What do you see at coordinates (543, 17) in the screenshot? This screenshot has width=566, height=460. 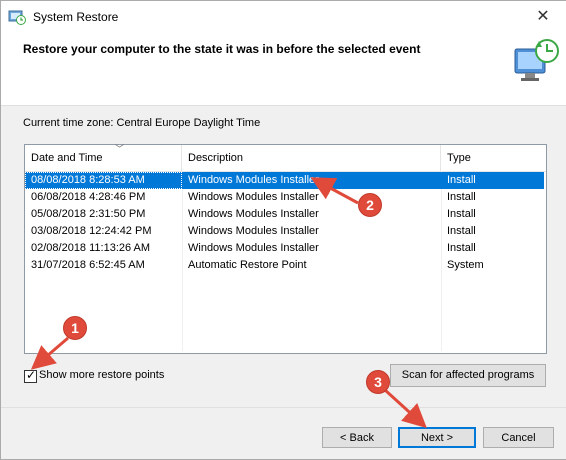 I see `close-button: ✕` at bounding box center [543, 17].